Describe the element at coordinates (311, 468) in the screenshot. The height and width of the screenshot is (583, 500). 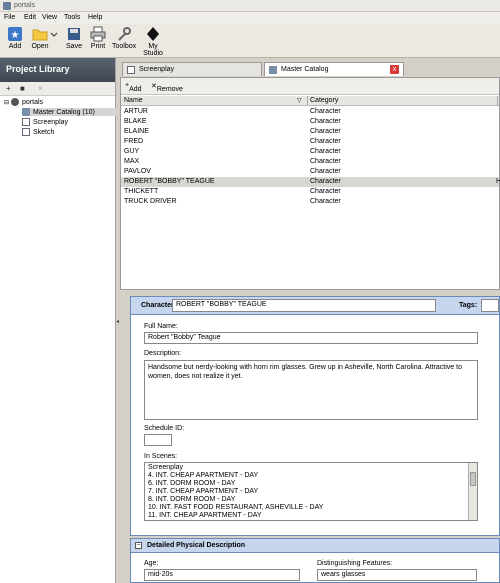
I see `list-item: Screenplay` at that location.